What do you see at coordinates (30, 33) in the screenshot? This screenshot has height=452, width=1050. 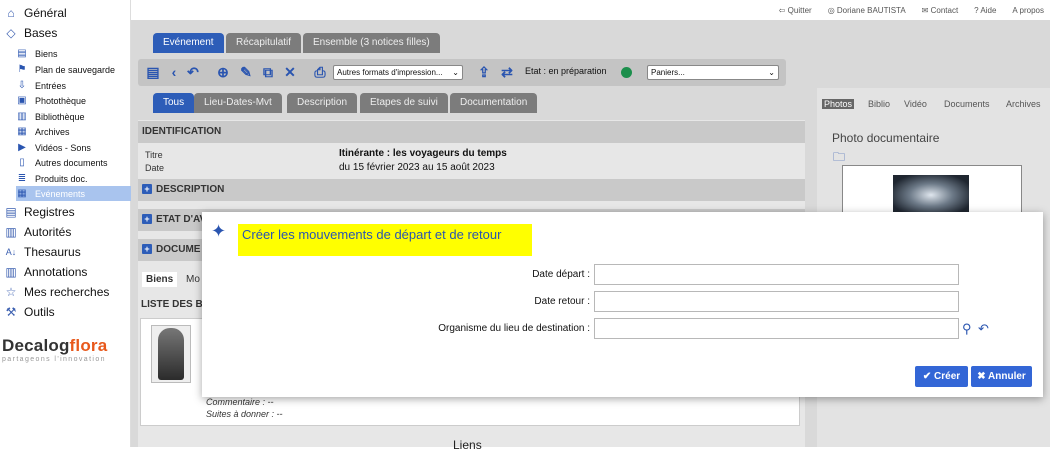 I see `nav-bases: ◇Bases` at bounding box center [30, 33].